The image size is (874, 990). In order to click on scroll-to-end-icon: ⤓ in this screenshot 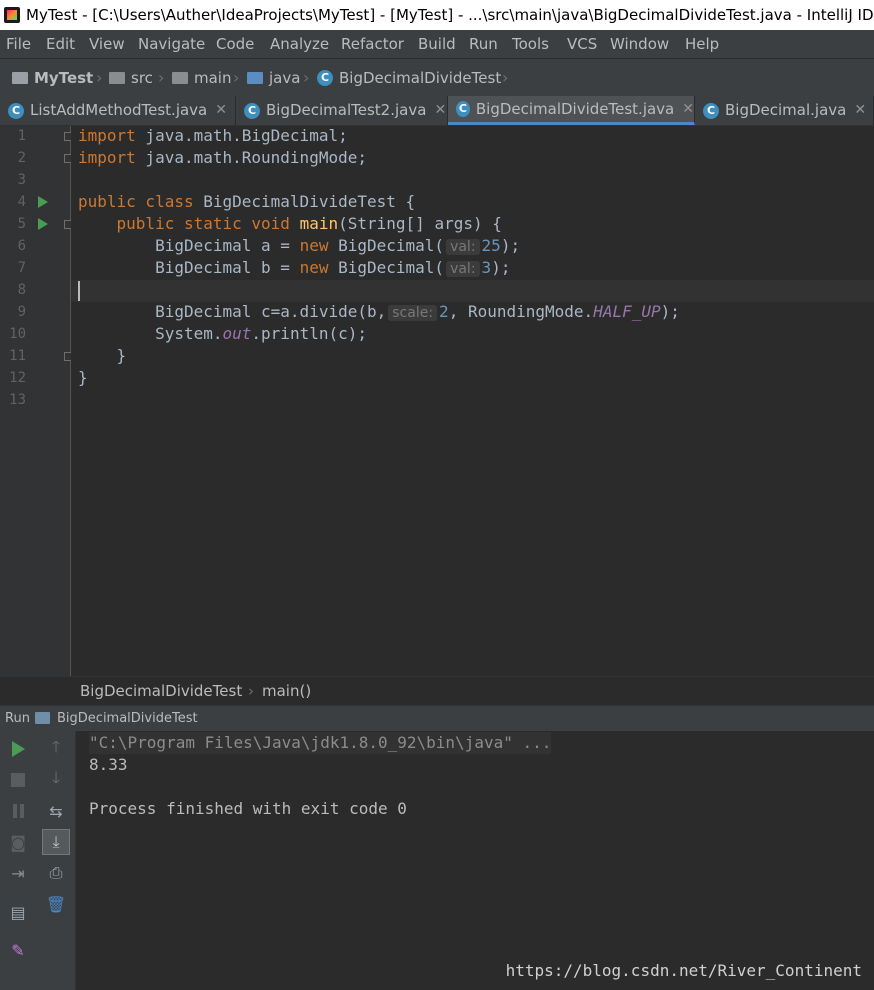, I will do `click(56, 842)`.